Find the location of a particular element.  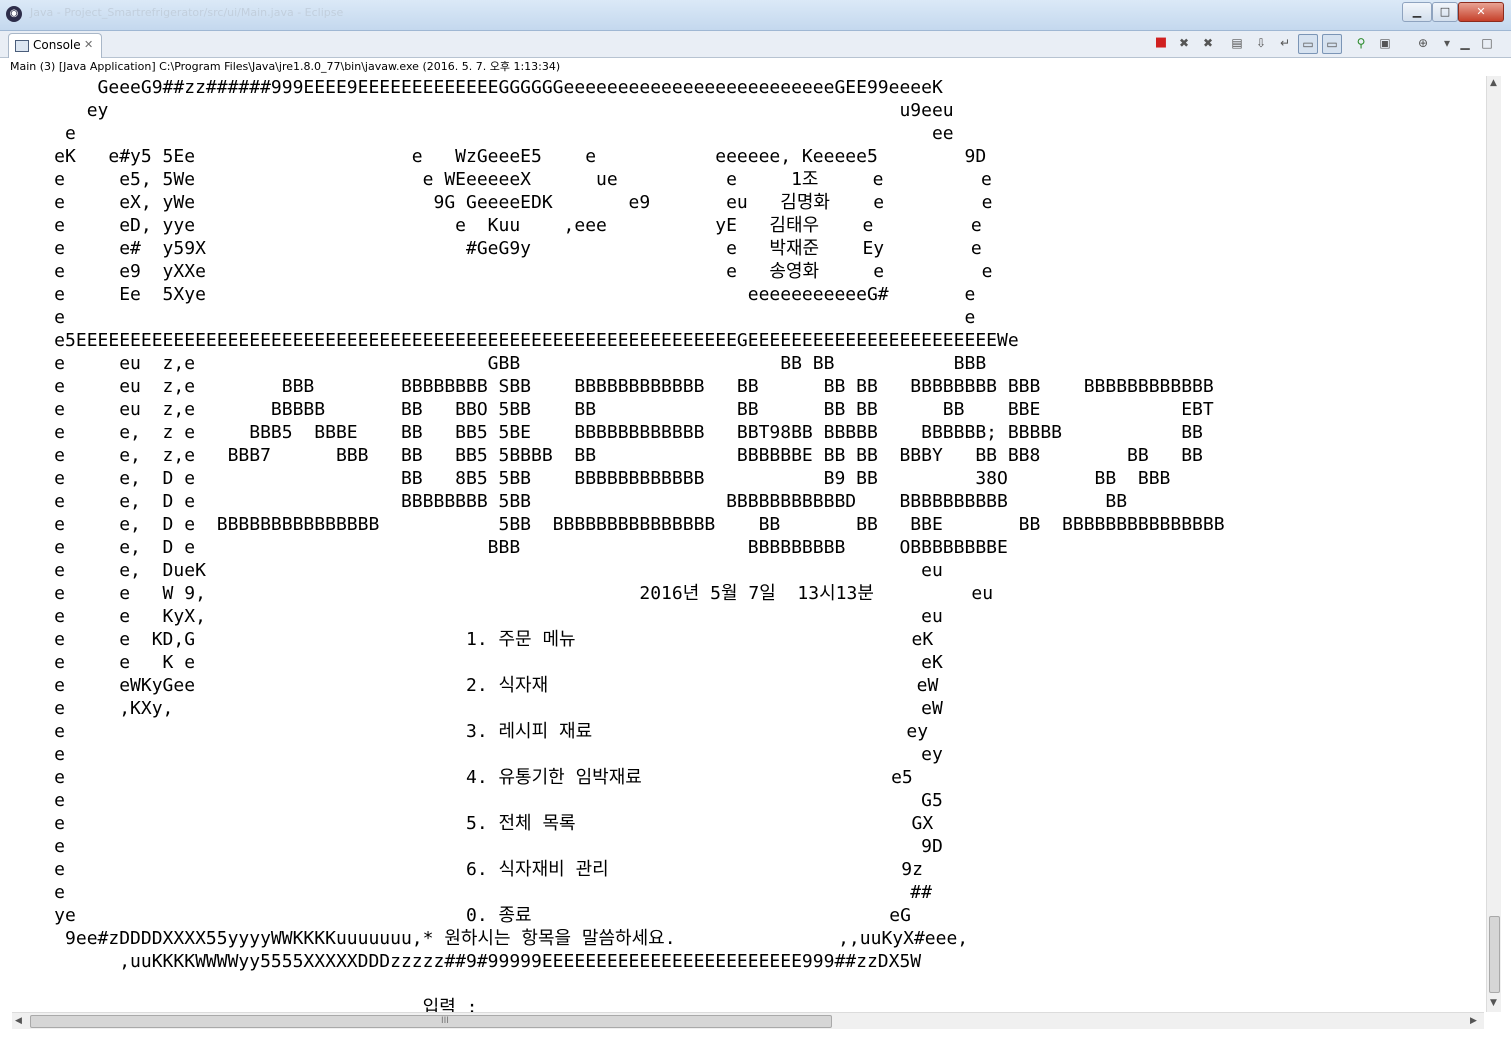

view-menu-icon: ▾ is located at coordinates (1447, 43).